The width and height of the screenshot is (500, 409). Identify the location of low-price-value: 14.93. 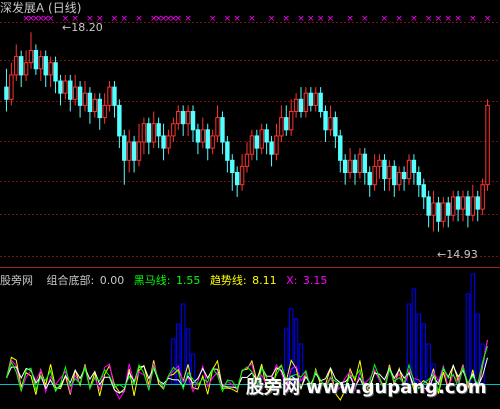
(462, 254).